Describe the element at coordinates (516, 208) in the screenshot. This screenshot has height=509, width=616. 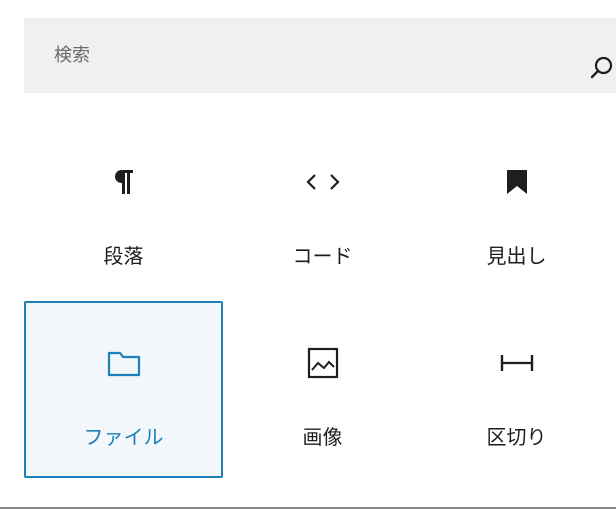
I see `block-item-heading: 見出し` at that location.